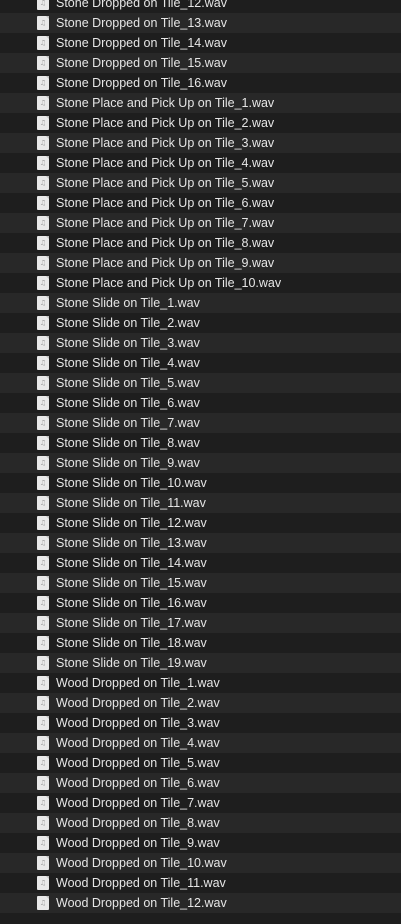 This screenshot has height=924, width=401. What do you see at coordinates (200, 803) in the screenshot?
I see `file-row: ♫ Wood Dropped on Tile_7.wav` at bounding box center [200, 803].